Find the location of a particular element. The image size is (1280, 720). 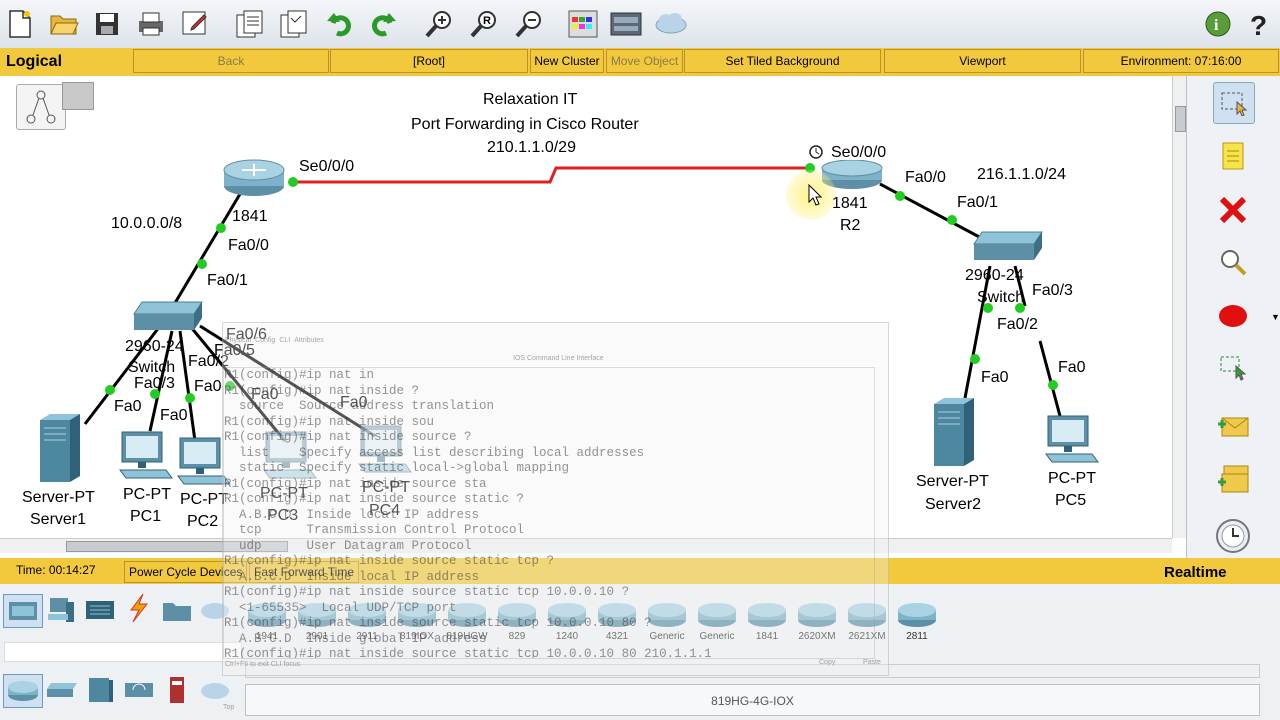

device-icon is located at coordinates (626, 24).